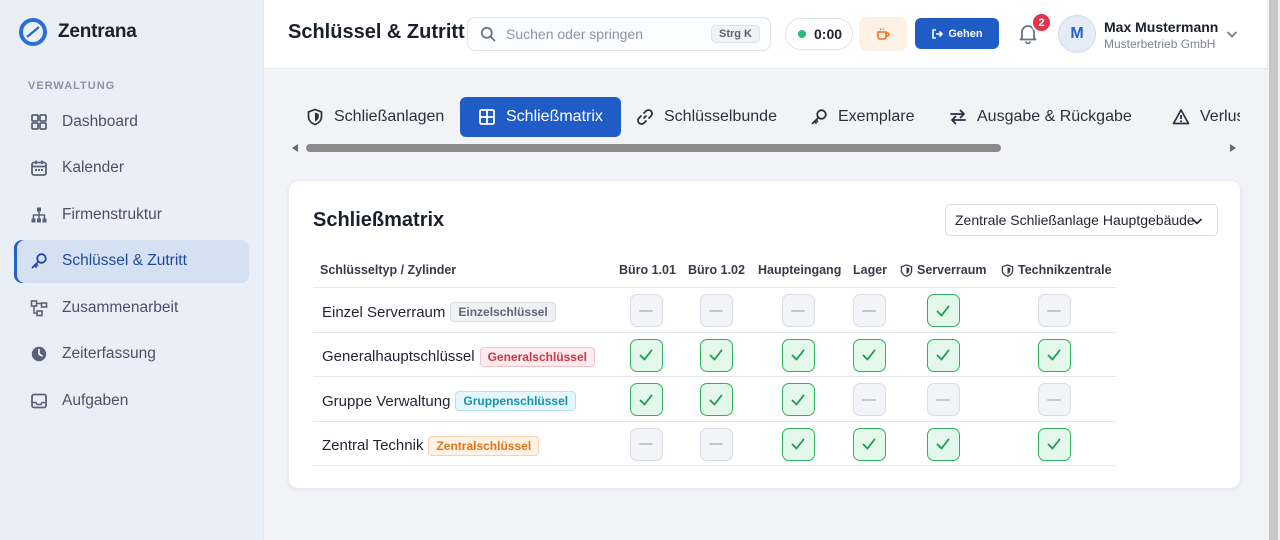  What do you see at coordinates (386, 401) in the screenshot?
I see `key-type-label: Gruppe Verwaltung` at bounding box center [386, 401].